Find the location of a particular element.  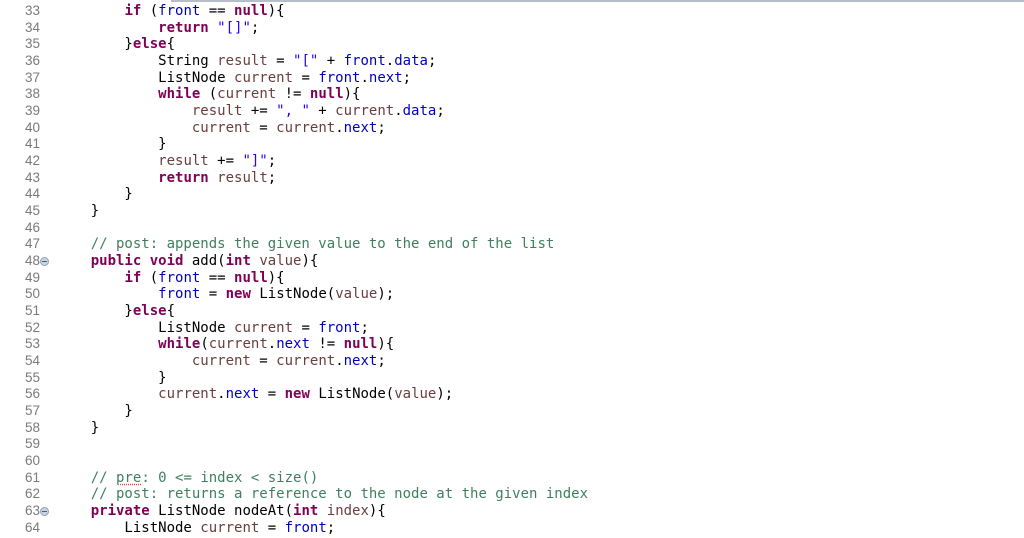

code-line: 59 is located at coordinates (512, 444).